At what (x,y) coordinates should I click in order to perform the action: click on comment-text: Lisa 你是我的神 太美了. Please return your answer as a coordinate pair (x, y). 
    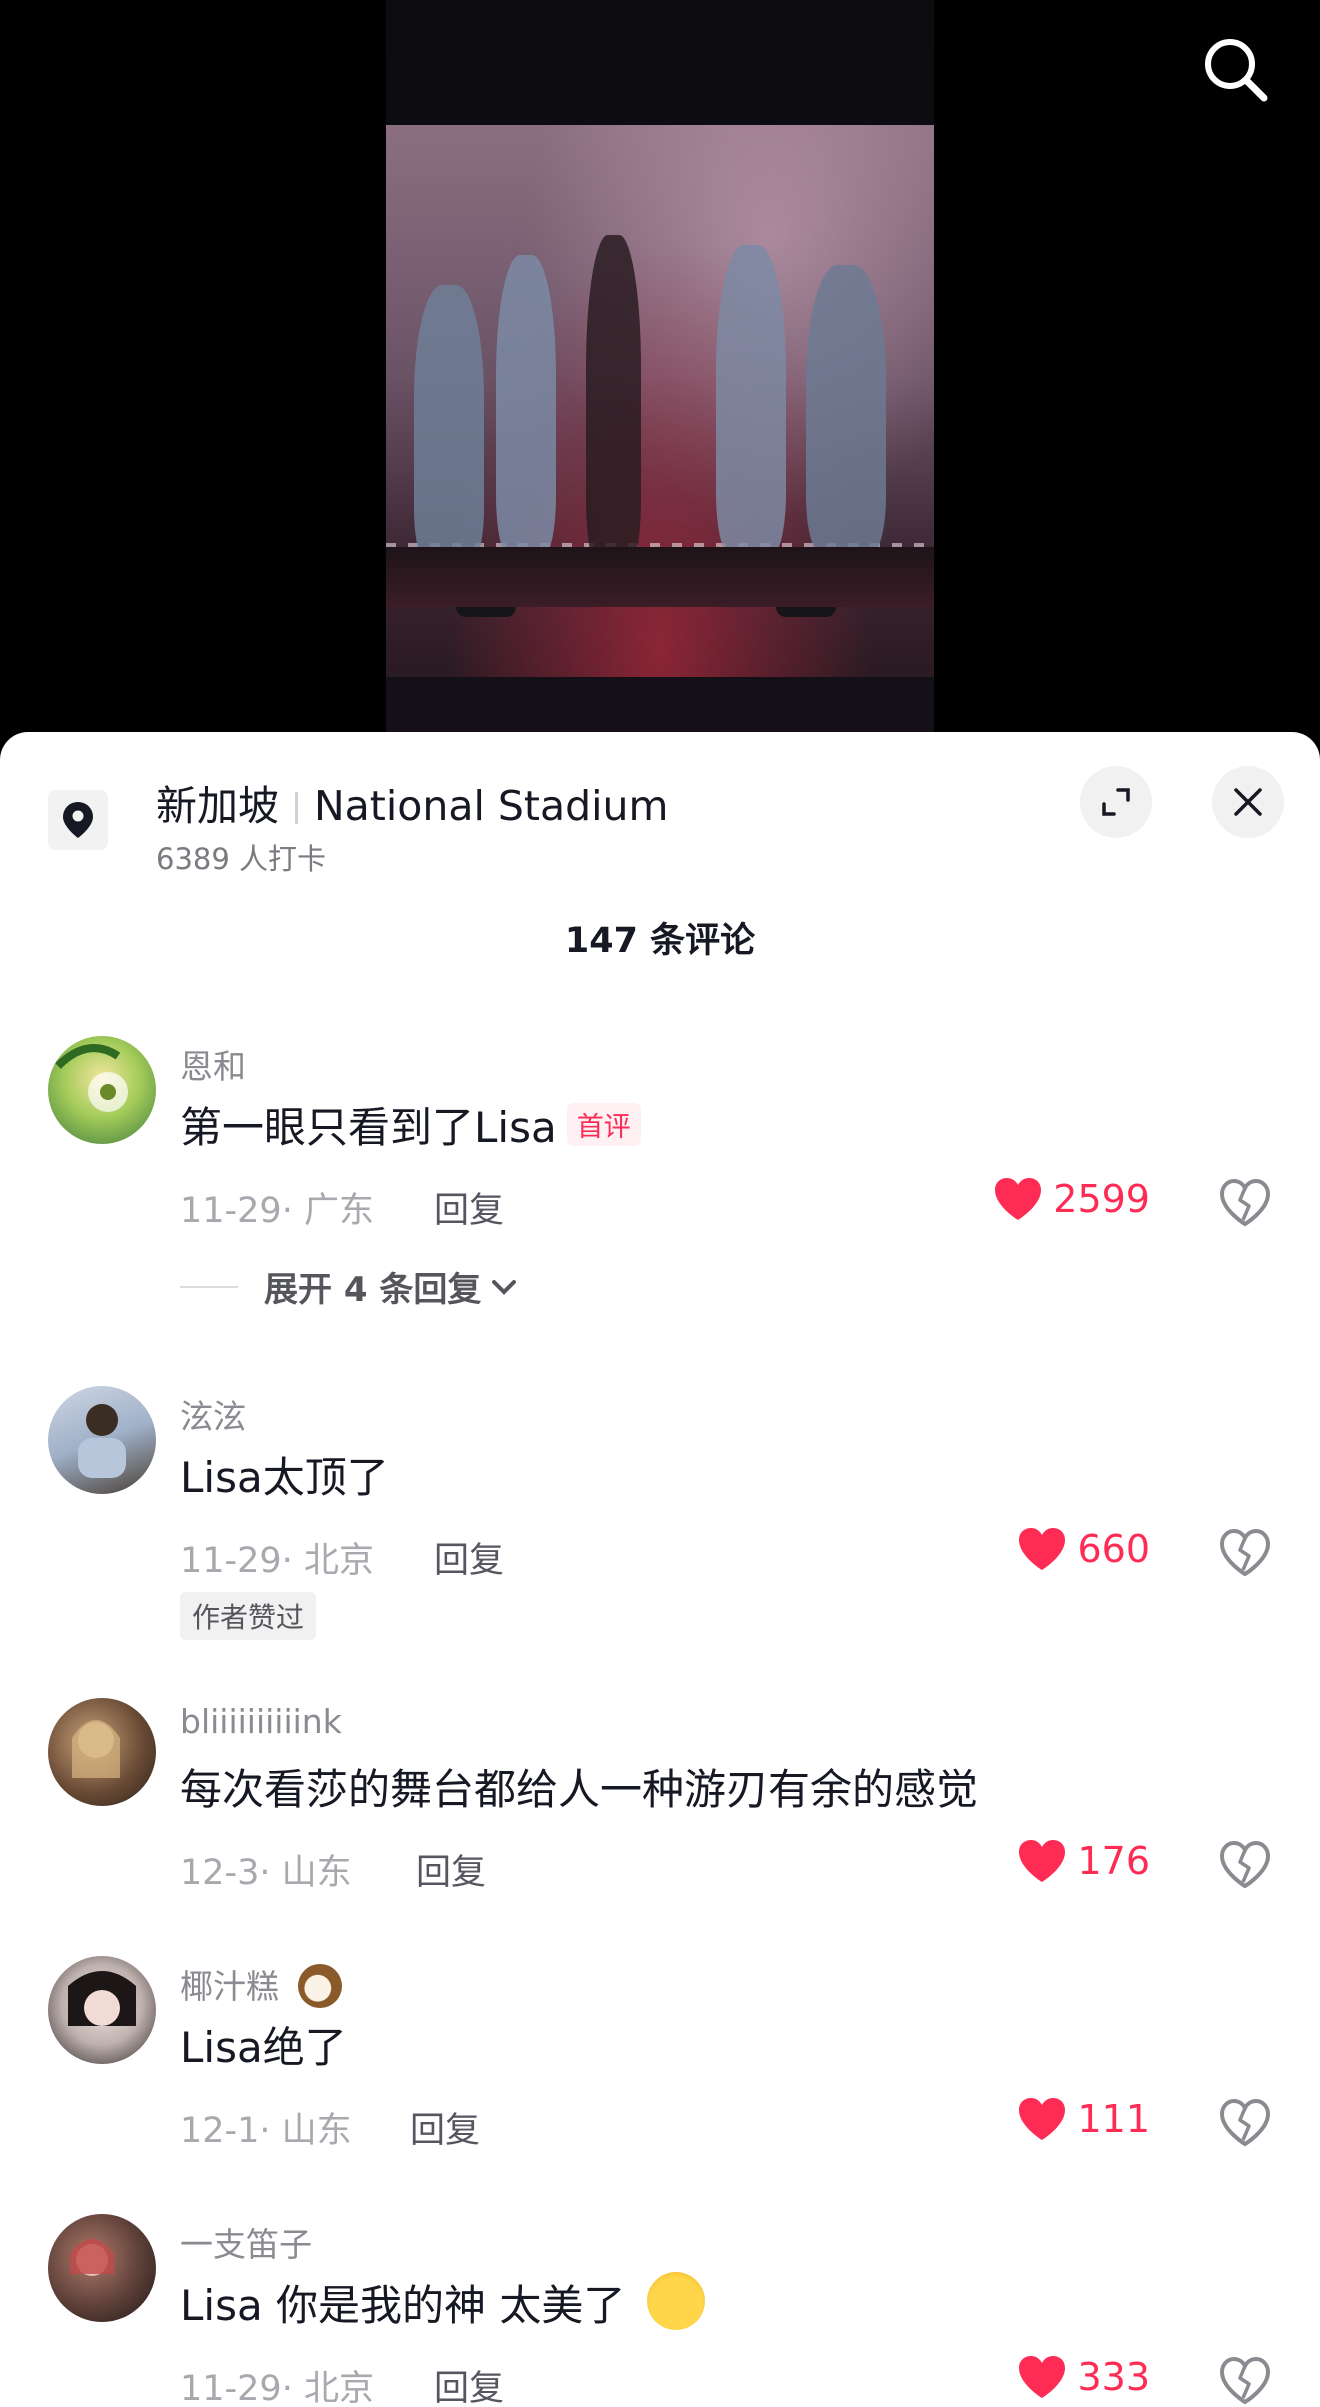
    Looking at the image, I should click on (442, 2302).